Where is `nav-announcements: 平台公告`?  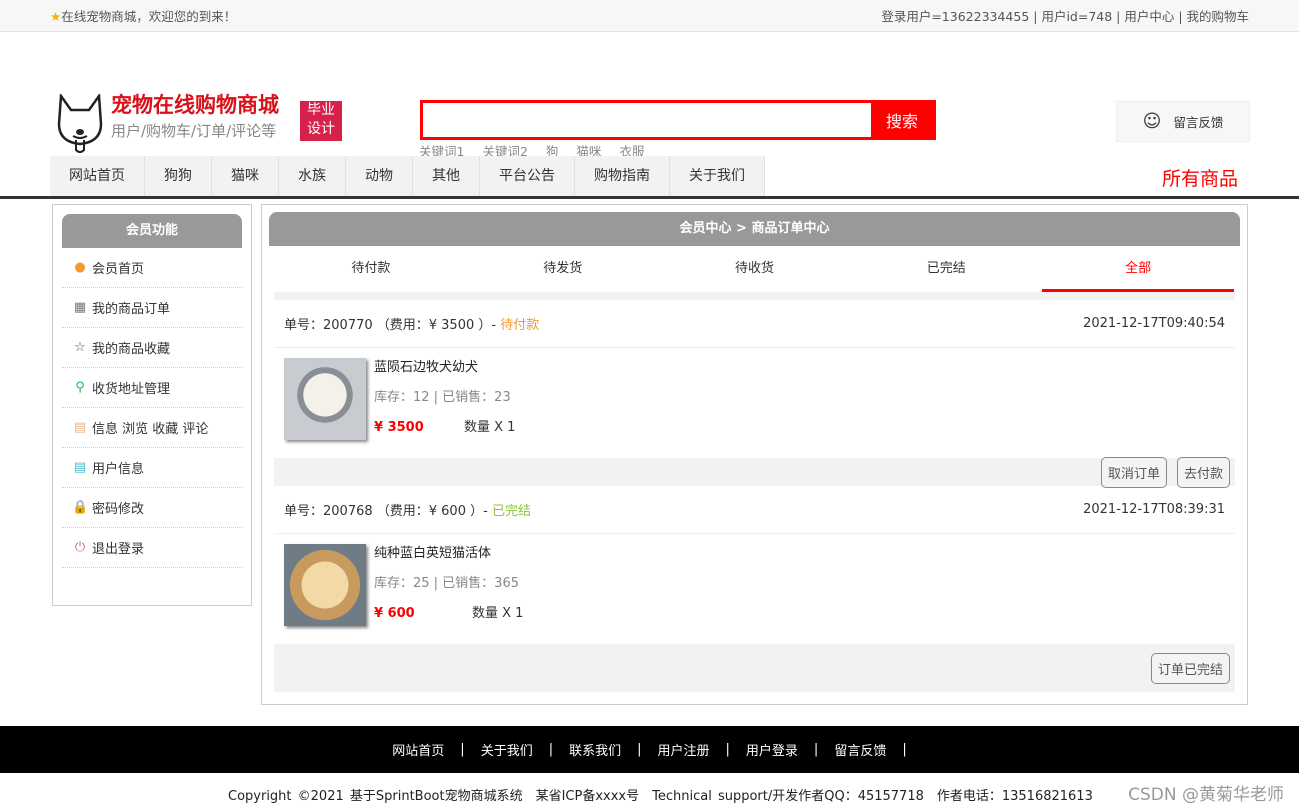
nav-announcements: 平台公告 is located at coordinates (527, 176).